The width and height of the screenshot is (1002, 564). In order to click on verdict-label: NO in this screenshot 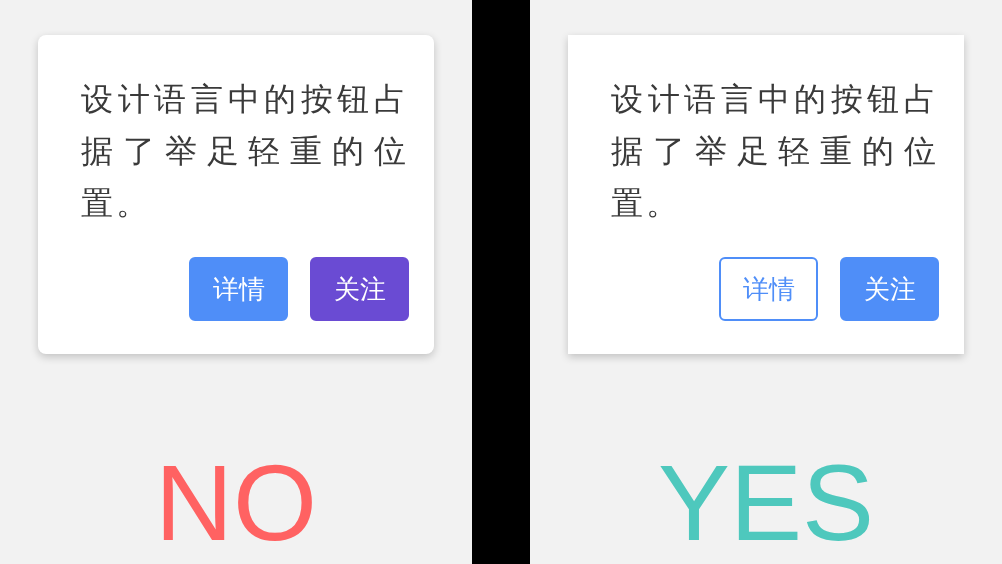, I will do `click(236, 503)`.